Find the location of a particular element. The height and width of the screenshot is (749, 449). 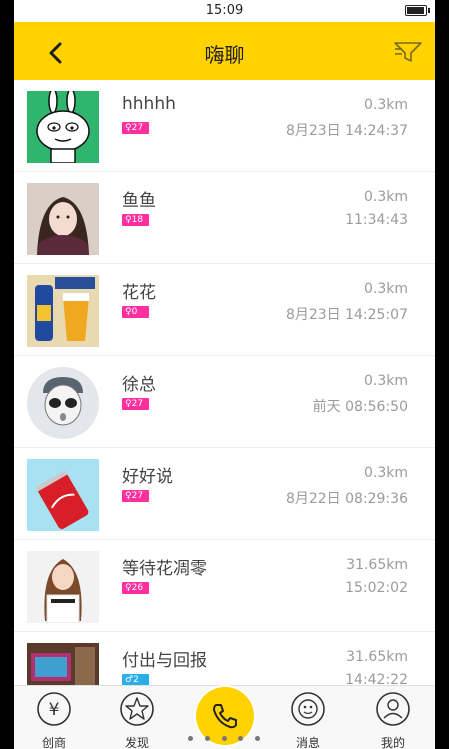

tab-label: 消息 is located at coordinates (307, 742).